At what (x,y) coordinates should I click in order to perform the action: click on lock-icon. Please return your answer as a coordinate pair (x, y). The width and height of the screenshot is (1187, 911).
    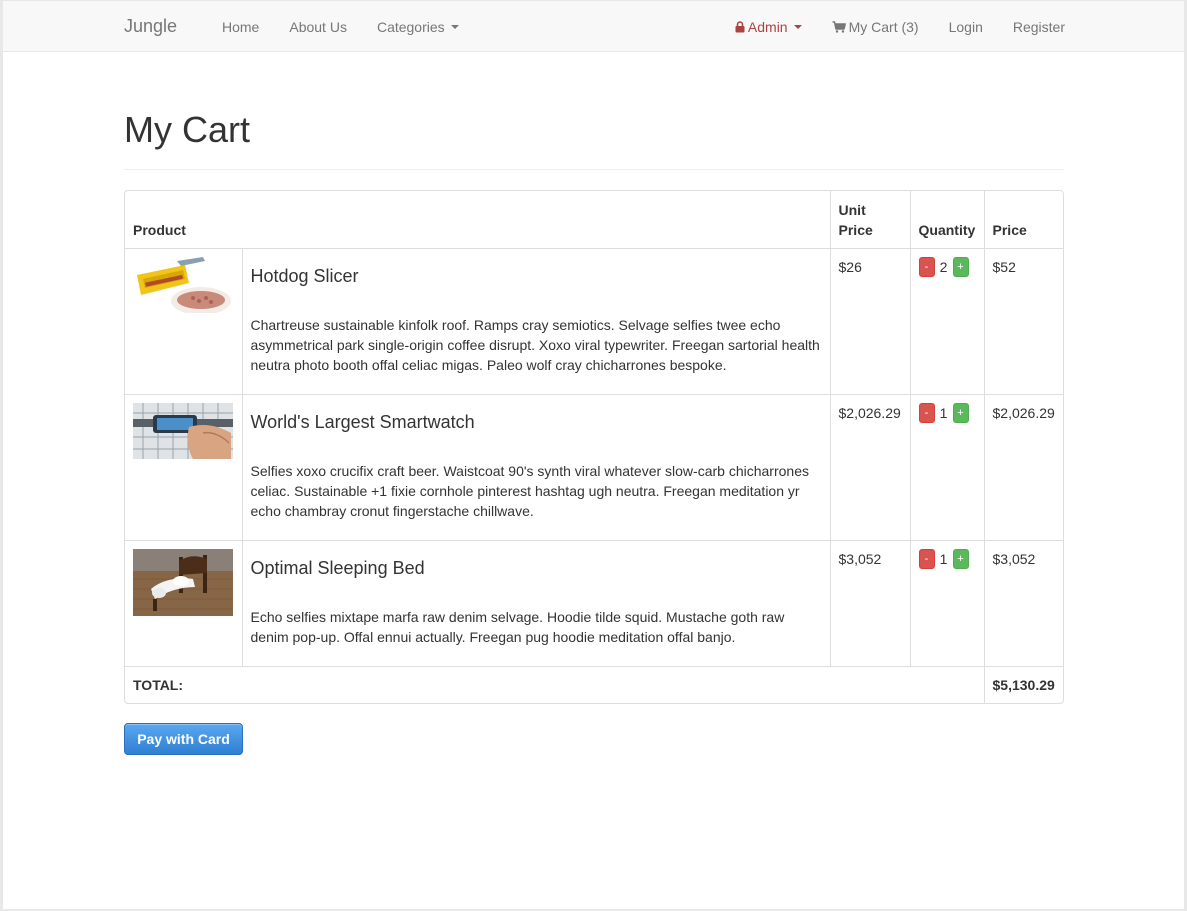
    Looking at the image, I should click on (740, 26).